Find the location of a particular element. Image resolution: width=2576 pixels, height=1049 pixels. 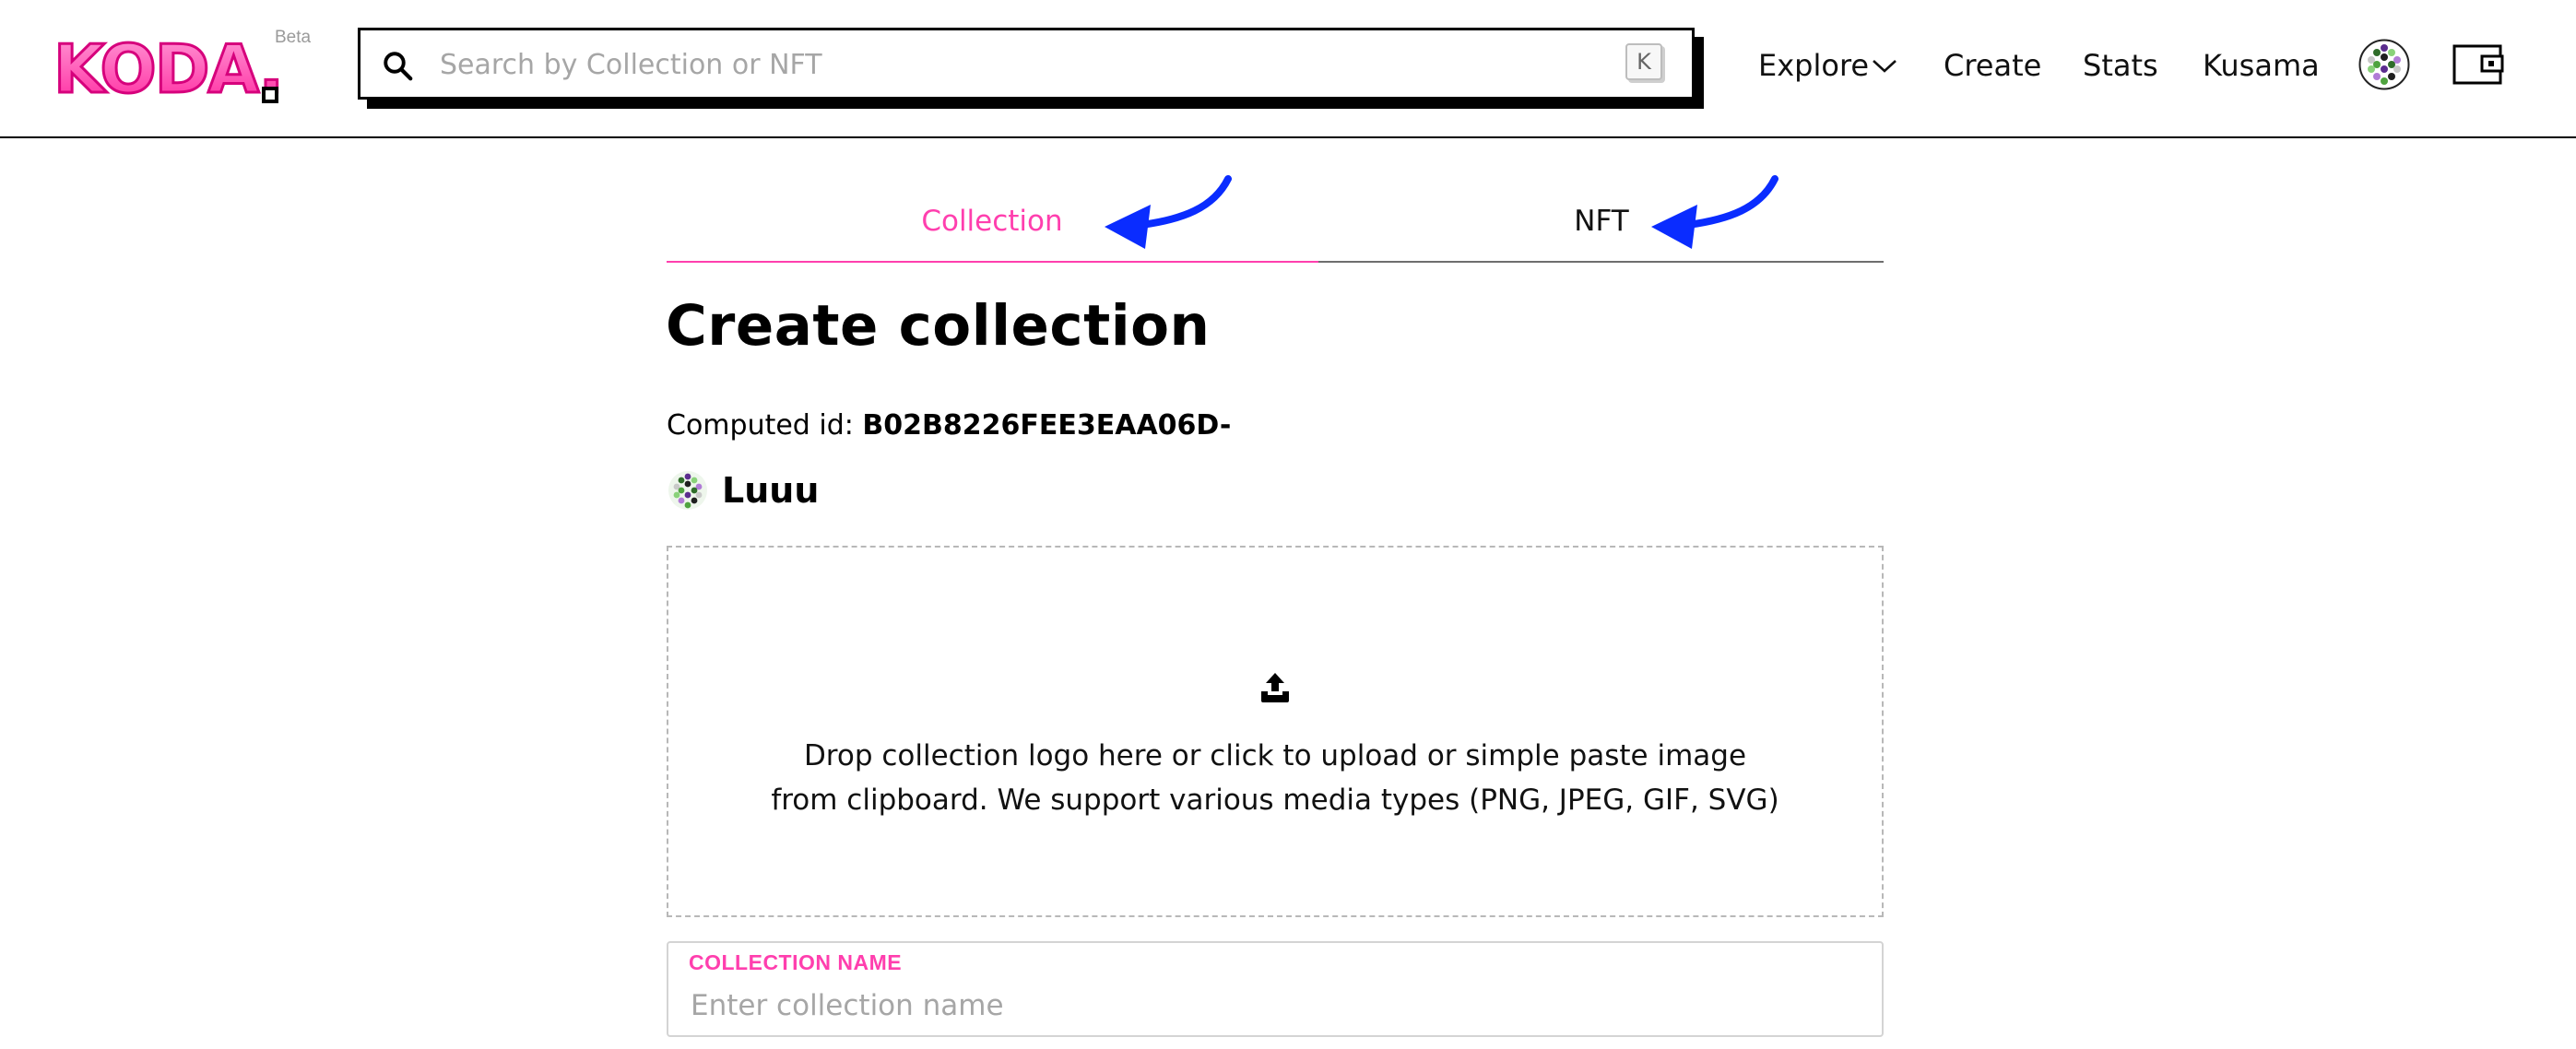

upload-icon is located at coordinates (1275, 687).